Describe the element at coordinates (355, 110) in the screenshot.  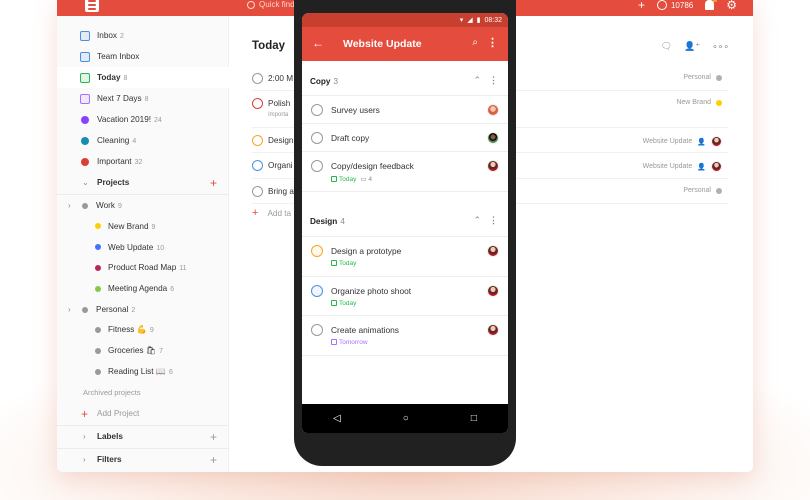
I see `task-title: Survey users` at that location.